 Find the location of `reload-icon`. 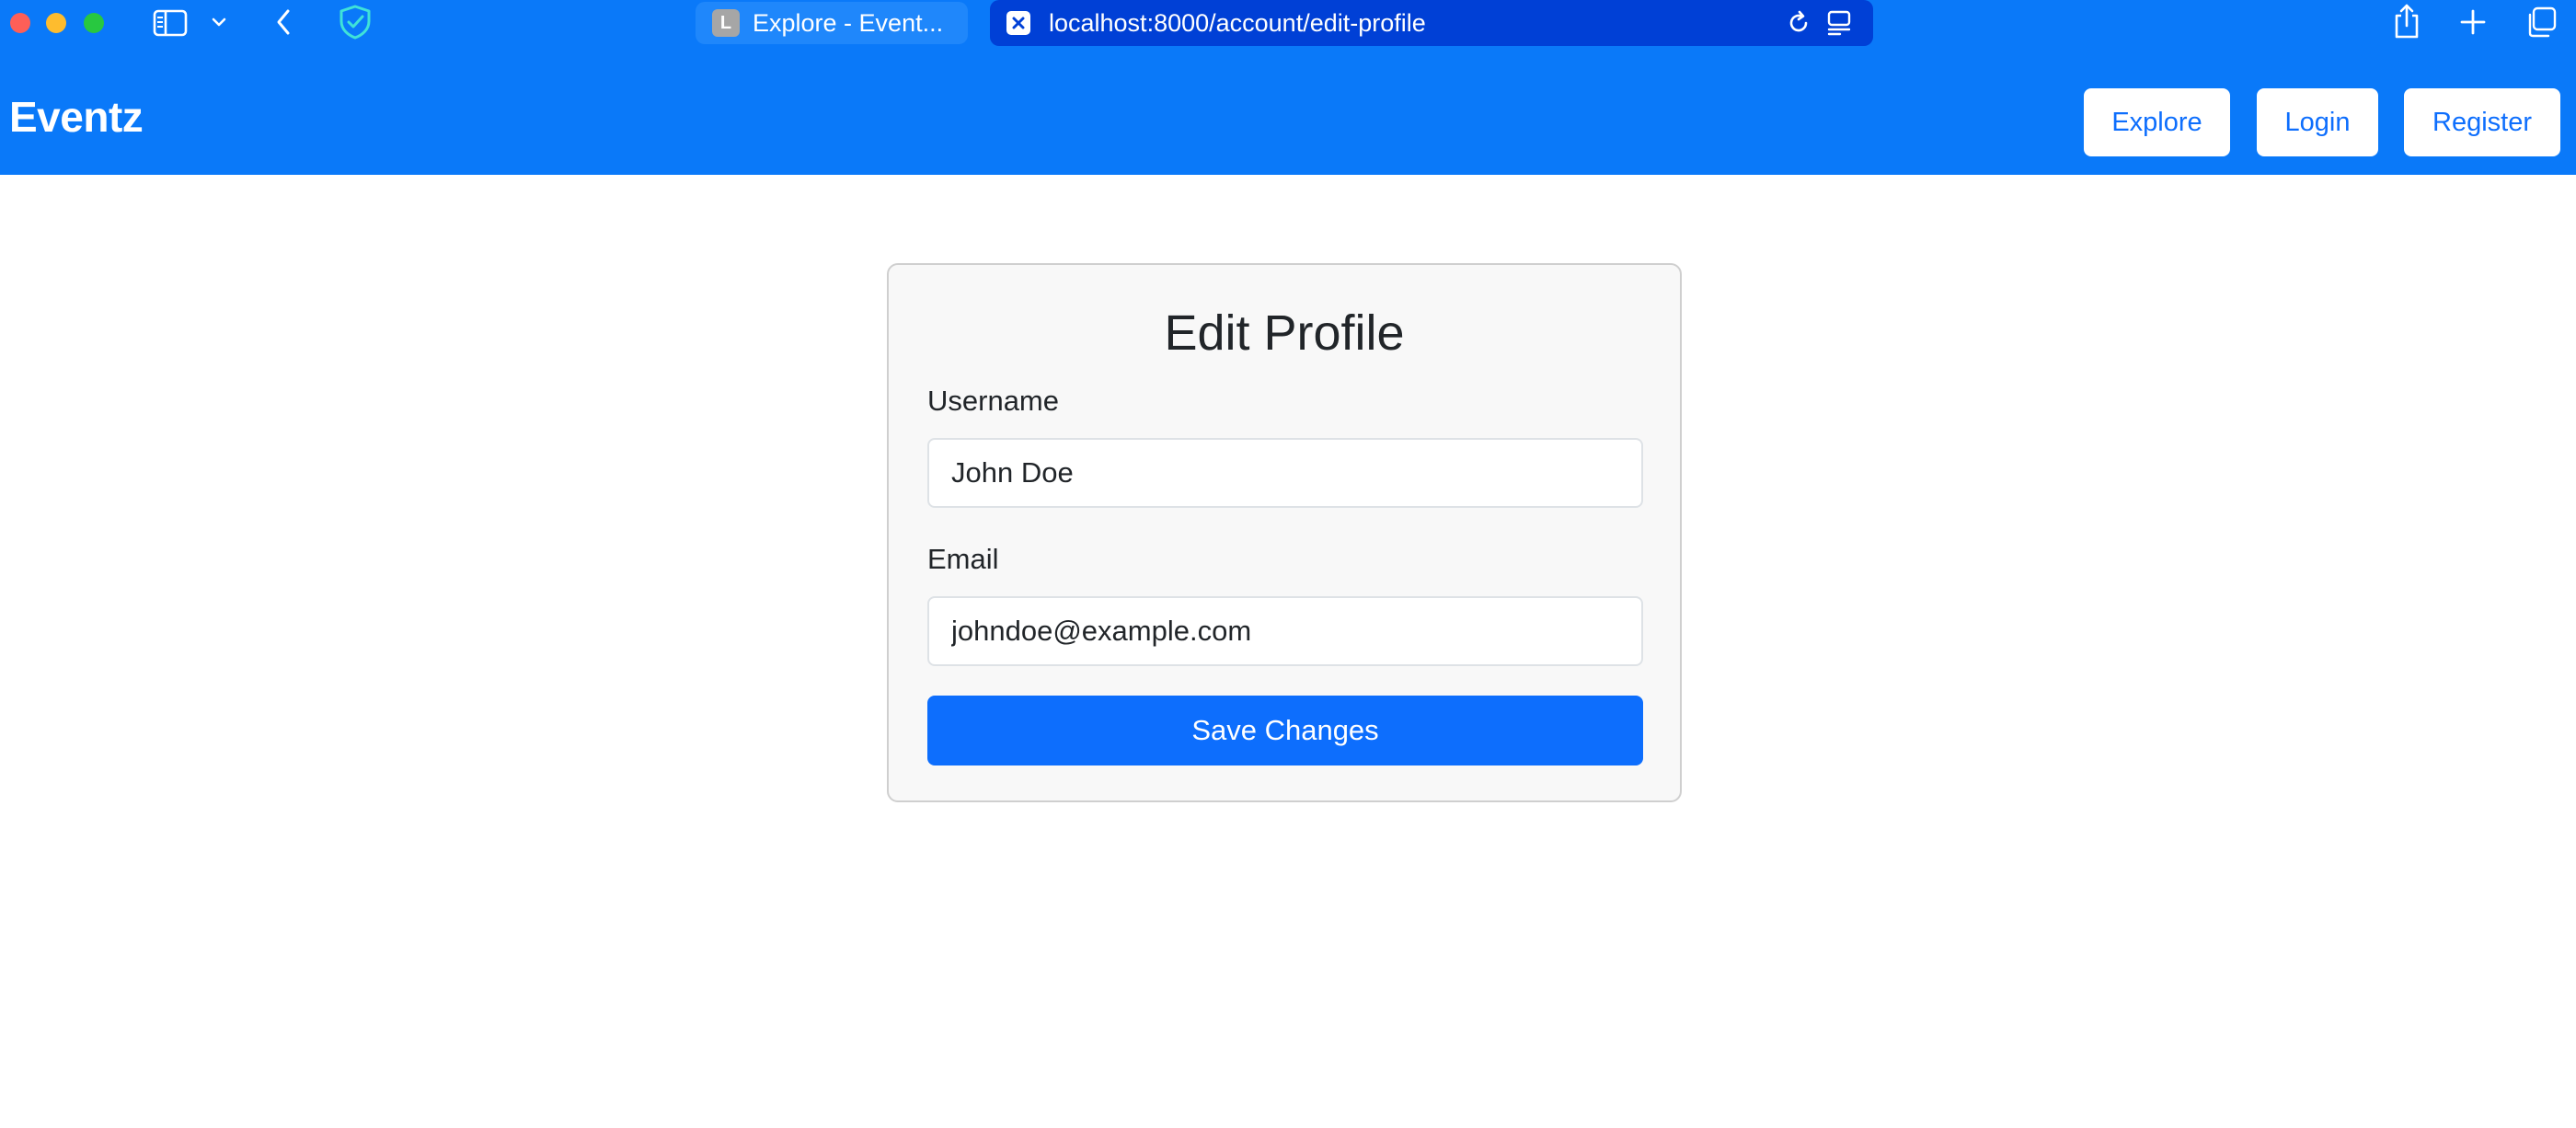

reload-icon is located at coordinates (1798, 23).